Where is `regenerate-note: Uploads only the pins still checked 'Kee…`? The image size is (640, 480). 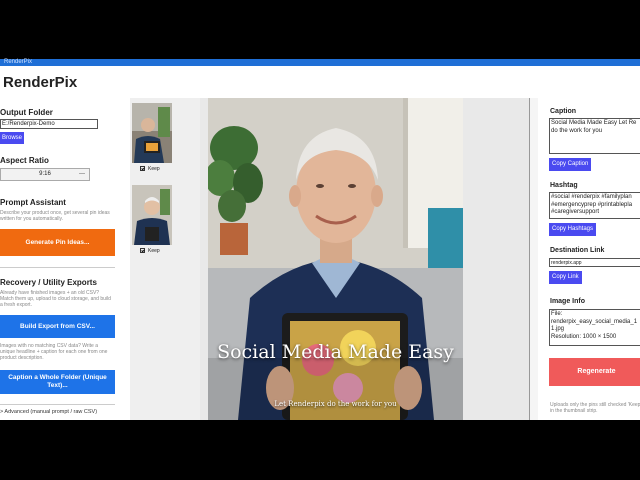
regenerate-note: Uploads only the pins still checked 'Kee… is located at coordinates (595, 408).